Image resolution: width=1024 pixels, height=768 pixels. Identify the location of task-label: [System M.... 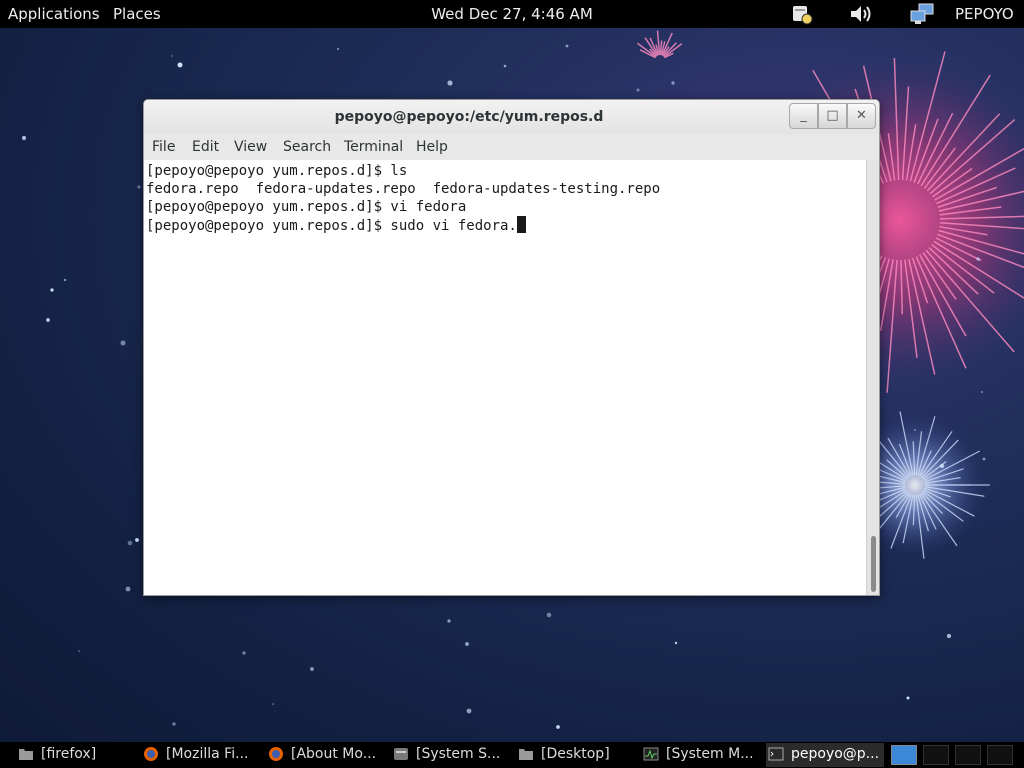
(710, 754).